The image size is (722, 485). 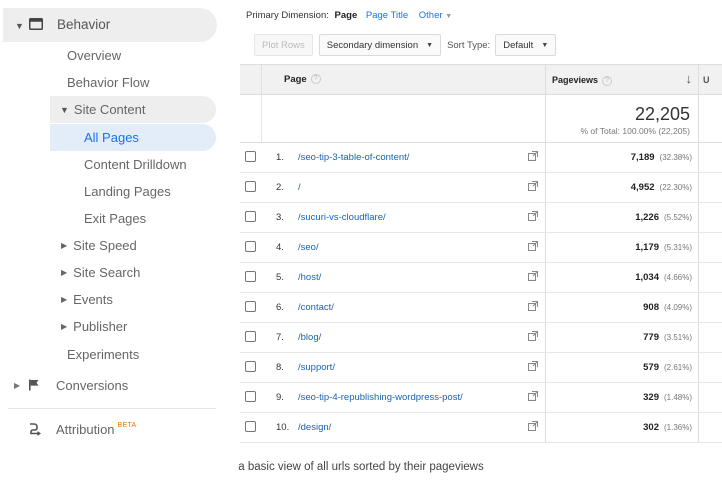 What do you see at coordinates (283, 45) in the screenshot?
I see `plot-rows-button: Plot Rows` at bounding box center [283, 45].